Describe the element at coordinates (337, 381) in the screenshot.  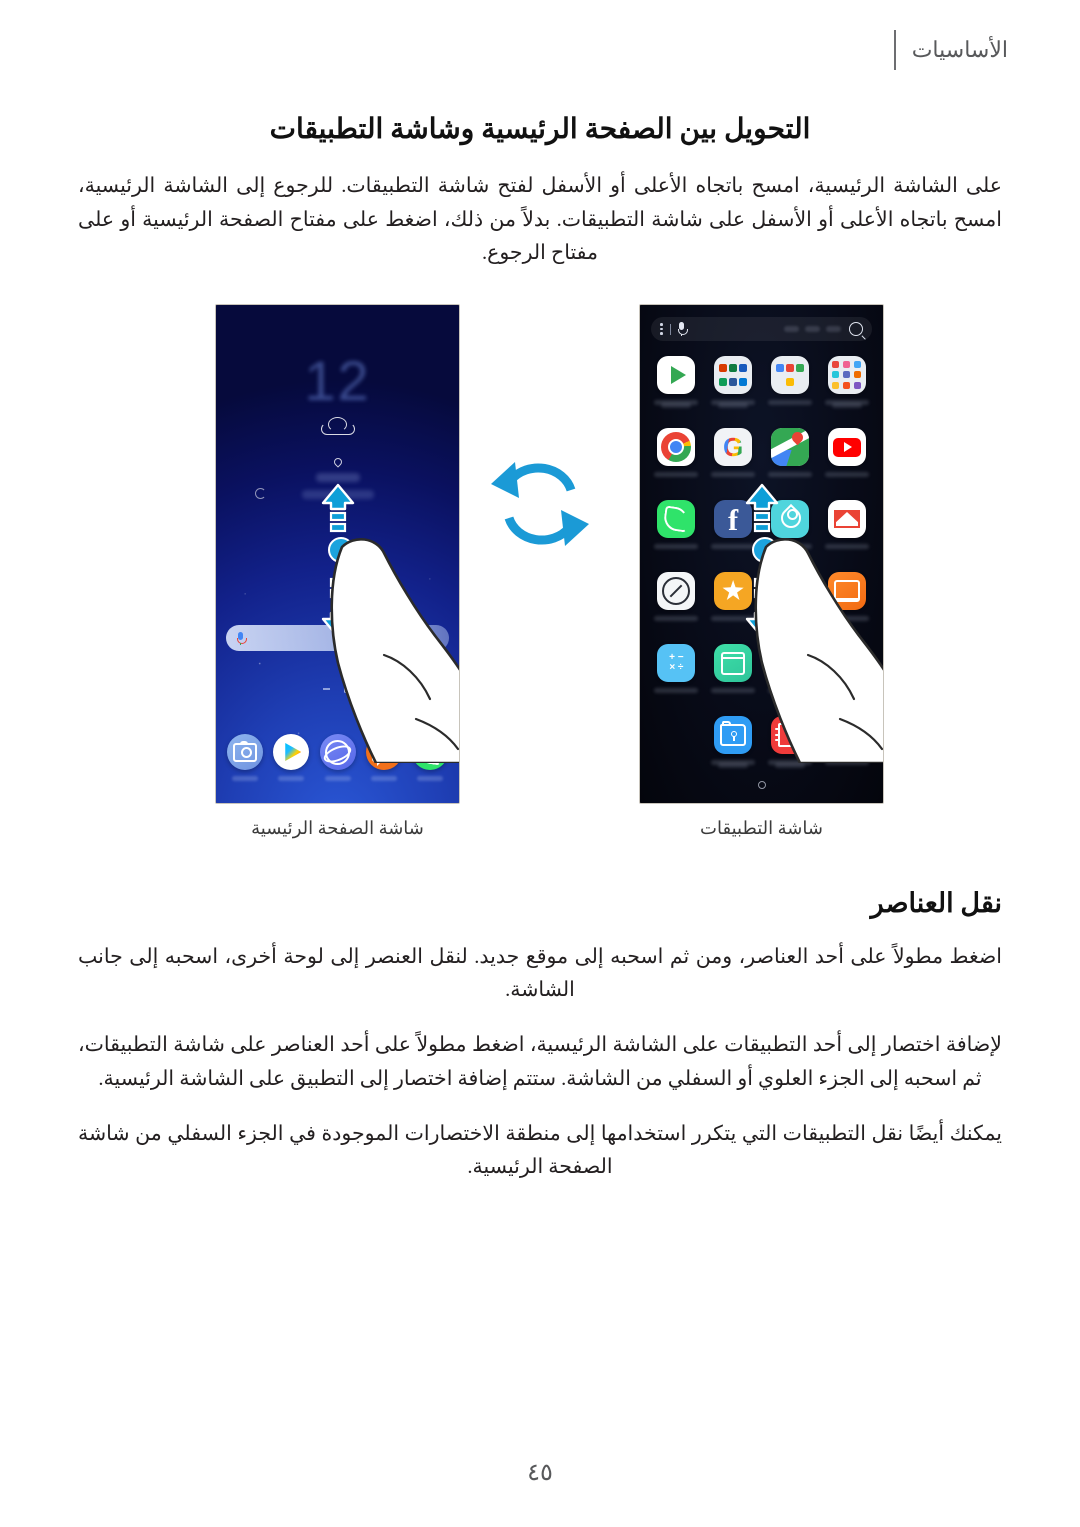
I see `clock-widget: 12` at that location.